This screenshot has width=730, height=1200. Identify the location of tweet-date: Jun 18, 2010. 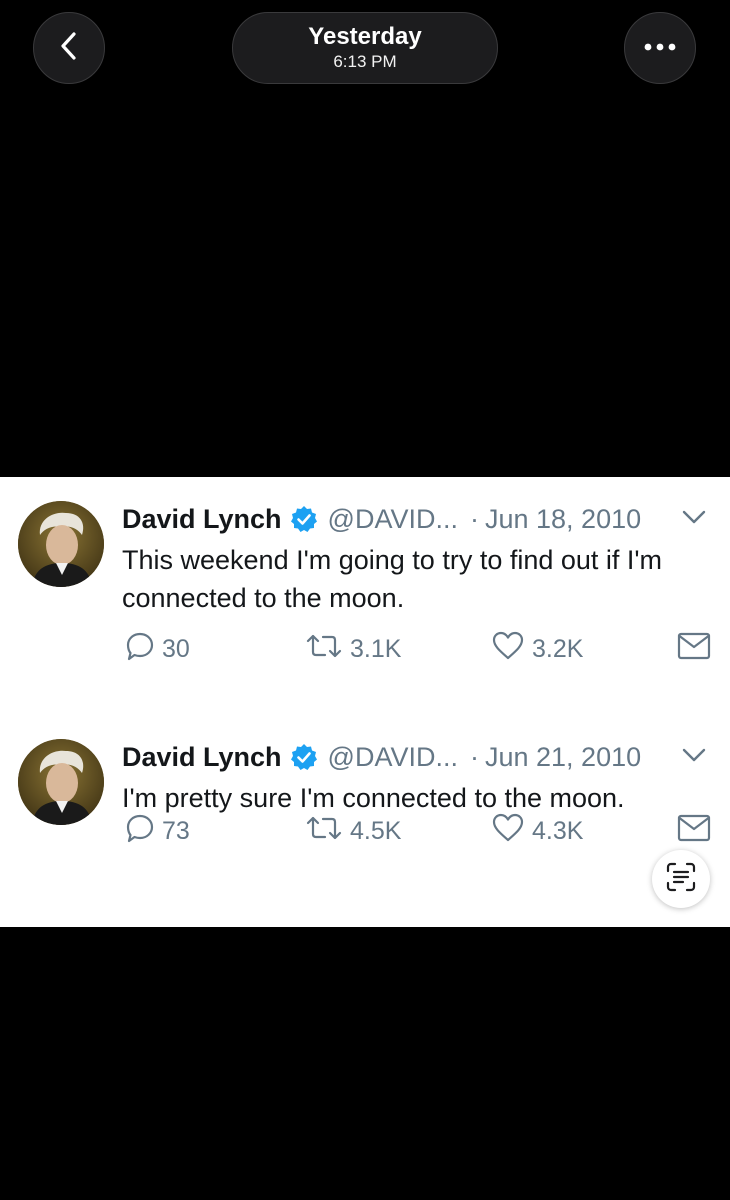
(563, 519).